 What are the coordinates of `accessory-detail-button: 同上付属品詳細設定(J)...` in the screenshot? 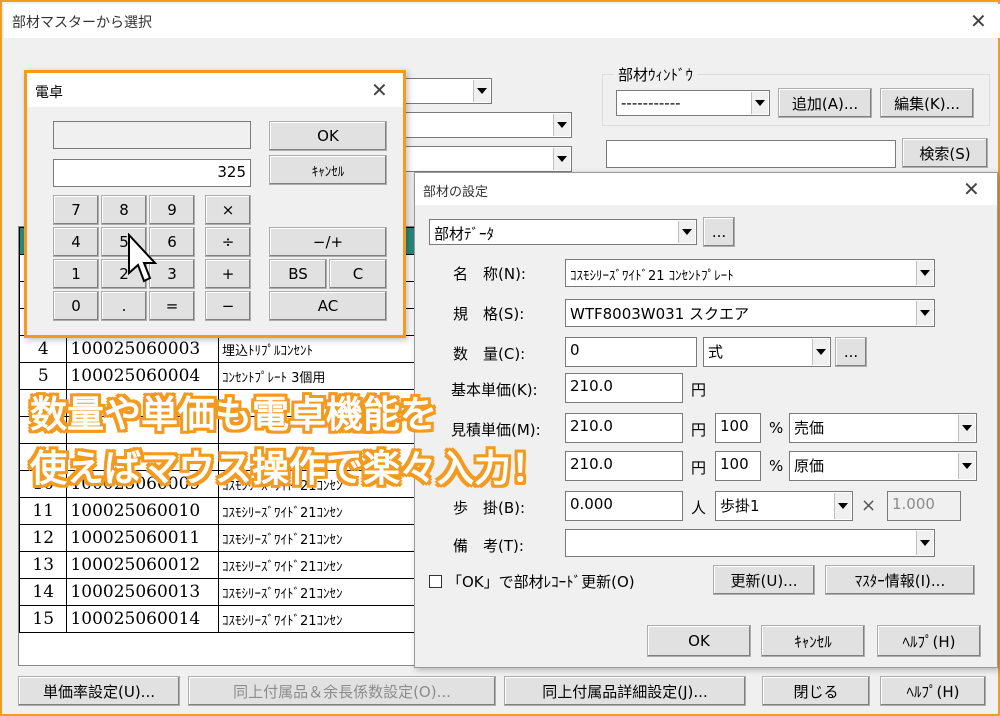 It's located at (625, 691).